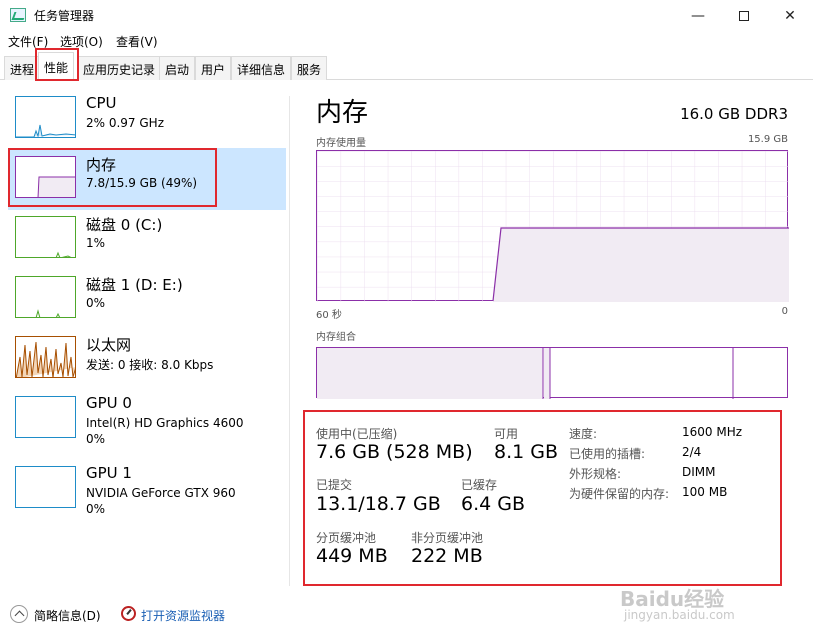 This screenshot has width=813, height=640. What do you see at coordinates (607, 454) in the screenshot?
I see `slots-label: 已使用的插槽:` at bounding box center [607, 454].